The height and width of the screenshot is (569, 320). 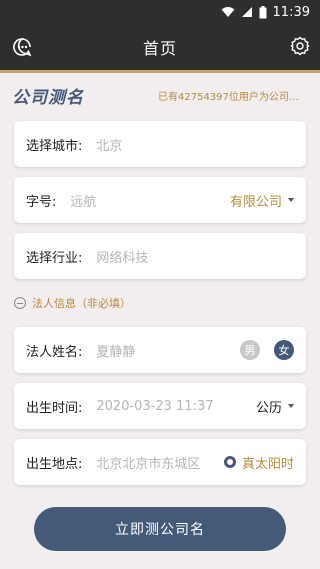 I want to click on radio-icon, so click(x=229, y=462).